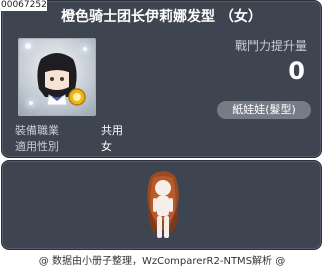 The width and height of the screenshot is (324, 271). What do you see at coordinates (264, 110) in the screenshot?
I see `category-badge: 紙娃娃(髮型)` at bounding box center [264, 110].